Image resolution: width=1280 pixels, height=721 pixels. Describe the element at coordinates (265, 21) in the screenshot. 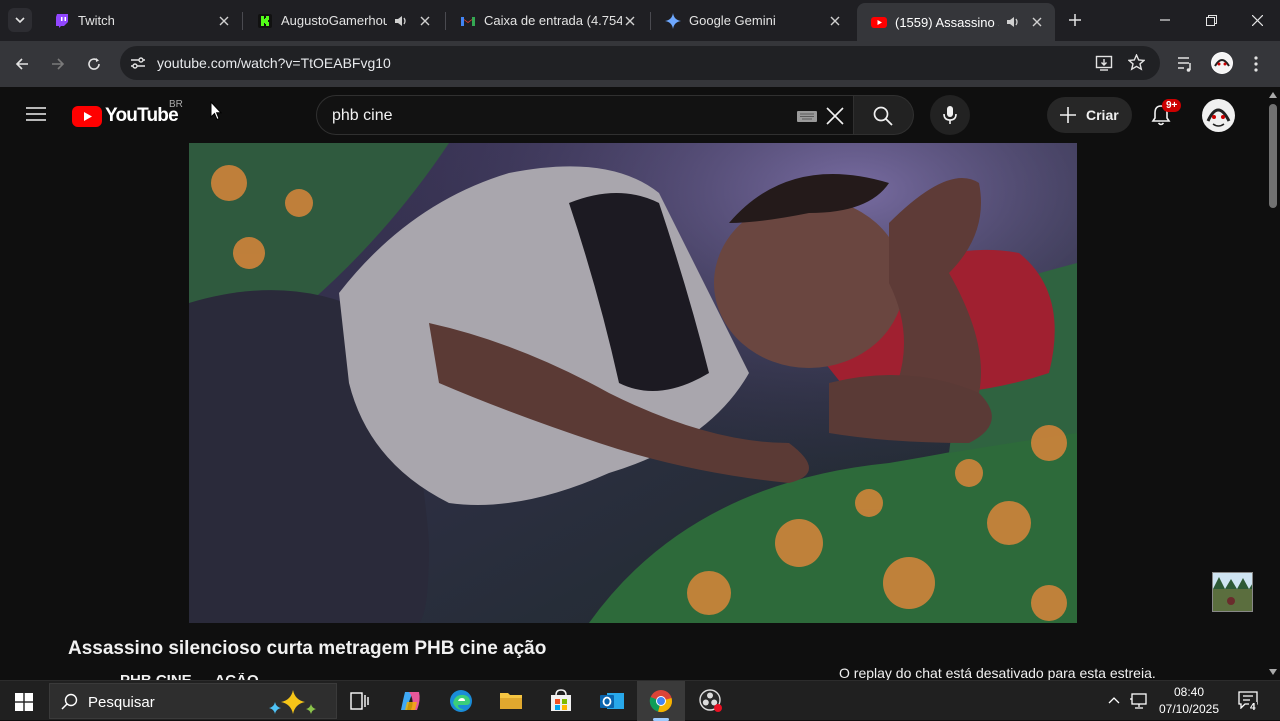

I see `kick-icon` at that location.